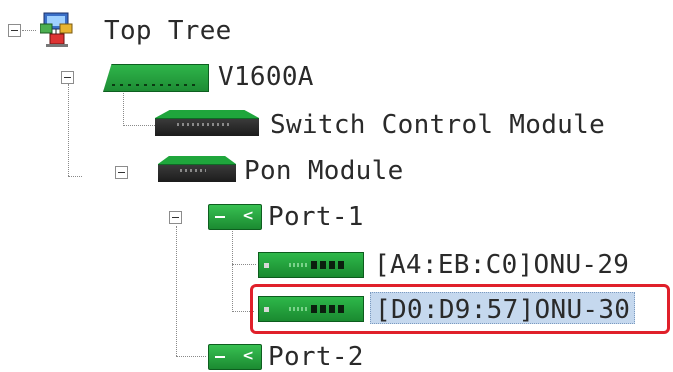 The height and width of the screenshot is (372, 673). I want to click on collapse-toggle-v1600a, so click(67, 77).